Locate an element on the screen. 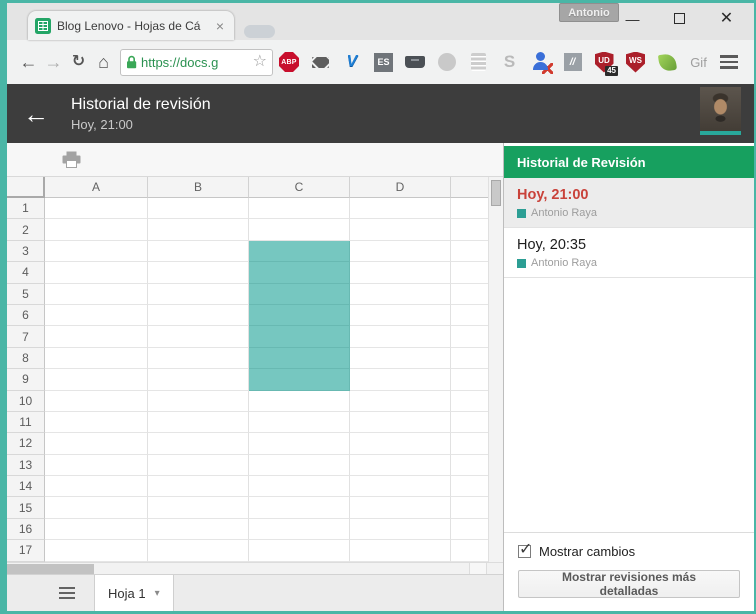 The width and height of the screenshot is (756, 614). es-translator-icon: ES is located at coordinates (384, 62).